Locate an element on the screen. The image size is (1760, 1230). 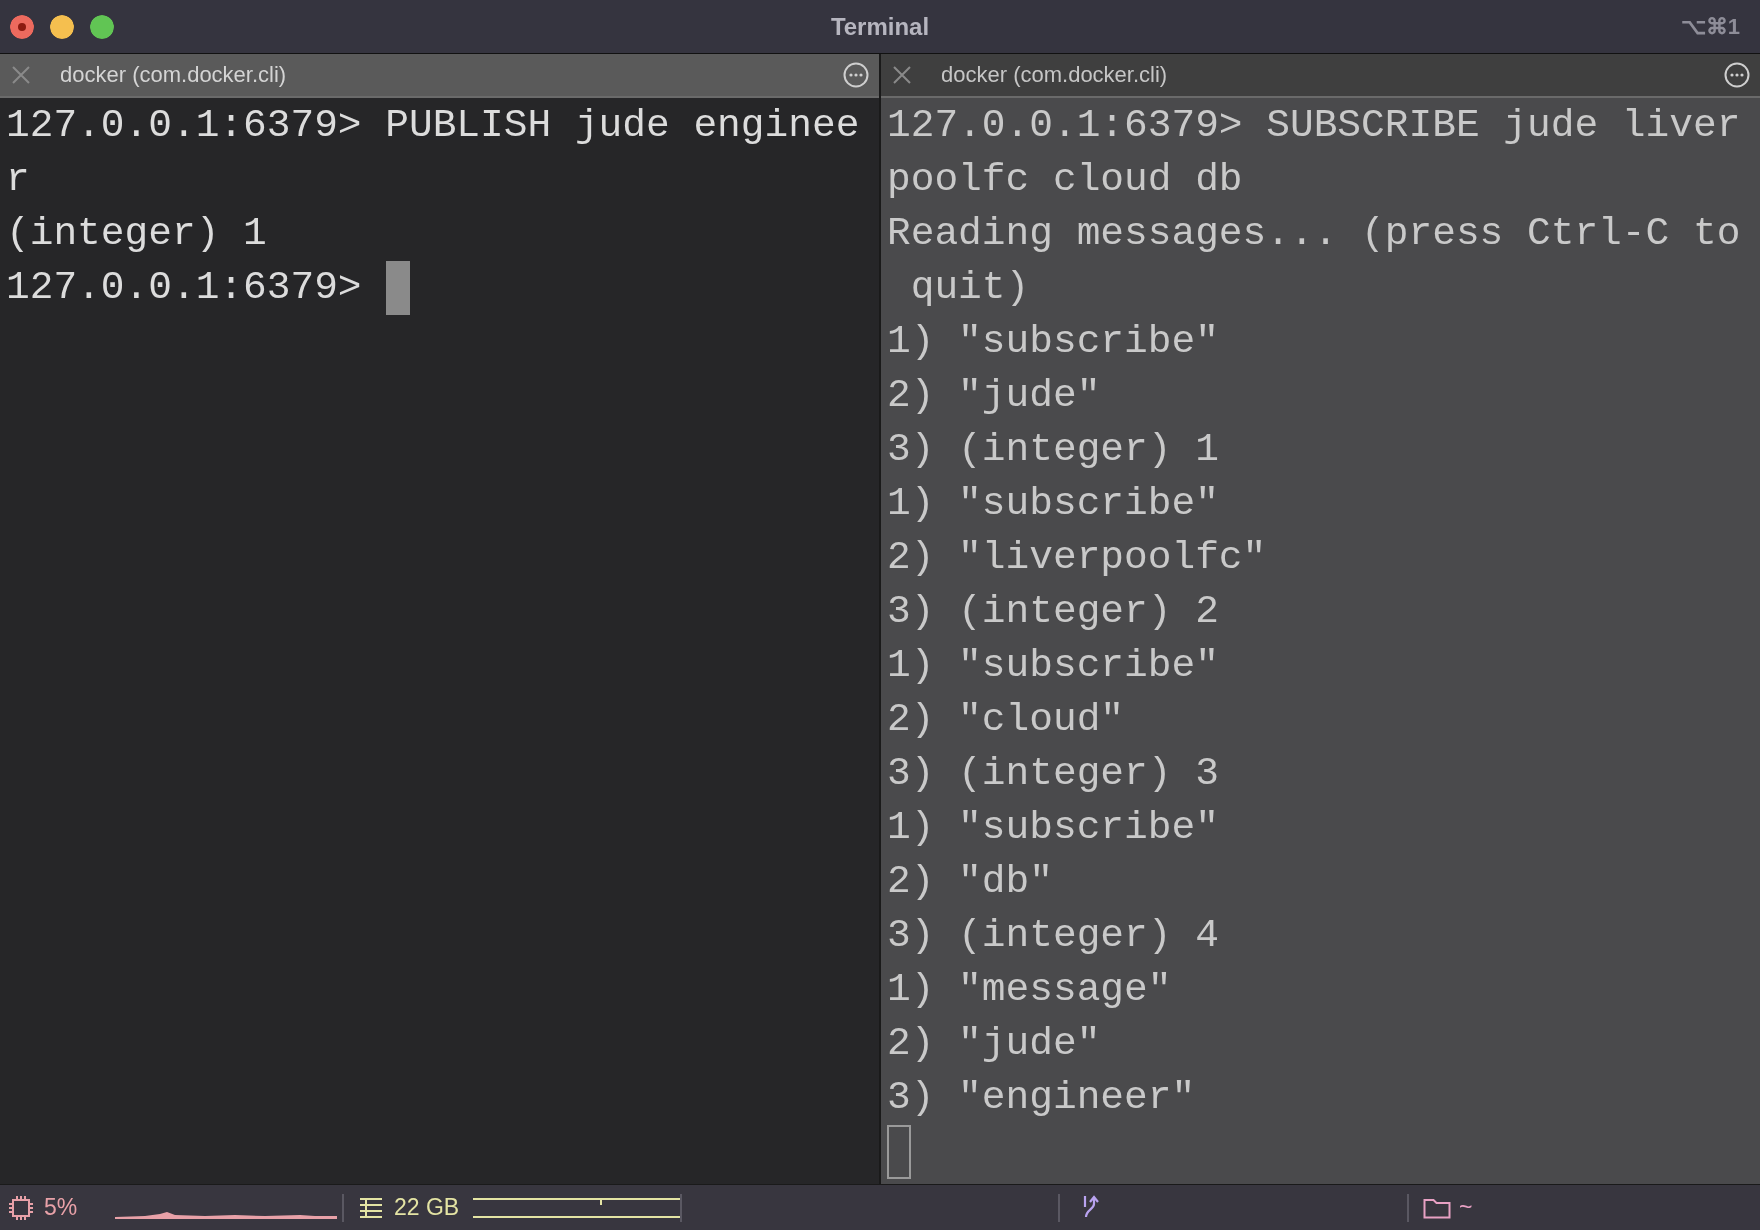
zoom-button is located at coordinates (102, 26).